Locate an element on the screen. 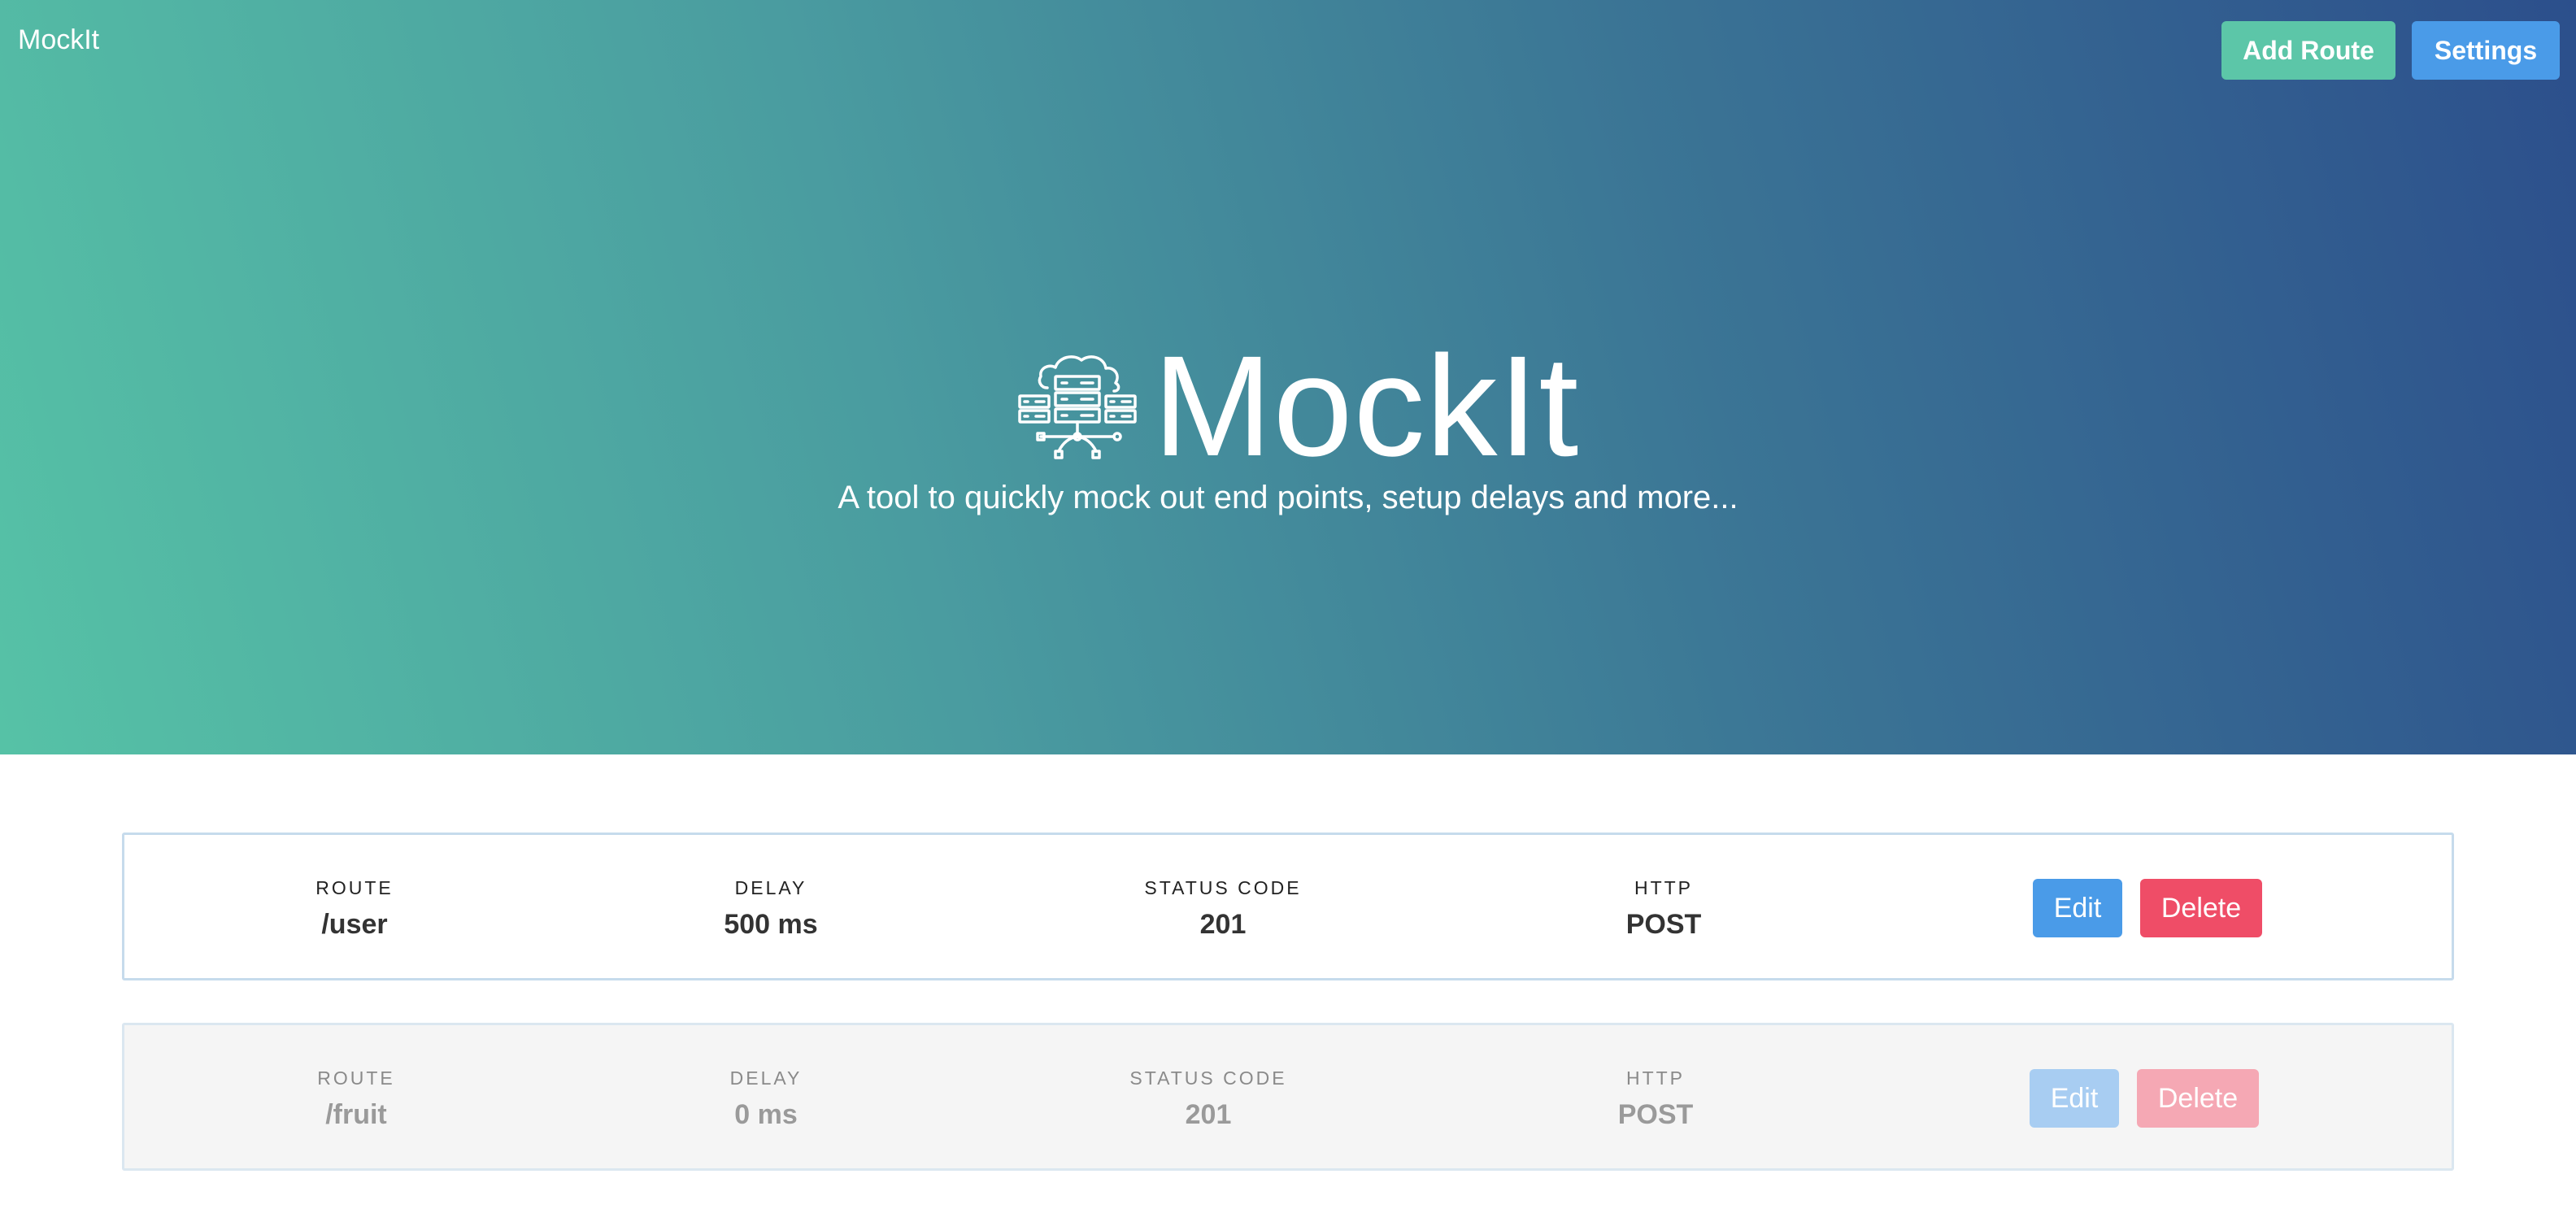  add-route-button: Add Route is located at coordinates (2308, 50).